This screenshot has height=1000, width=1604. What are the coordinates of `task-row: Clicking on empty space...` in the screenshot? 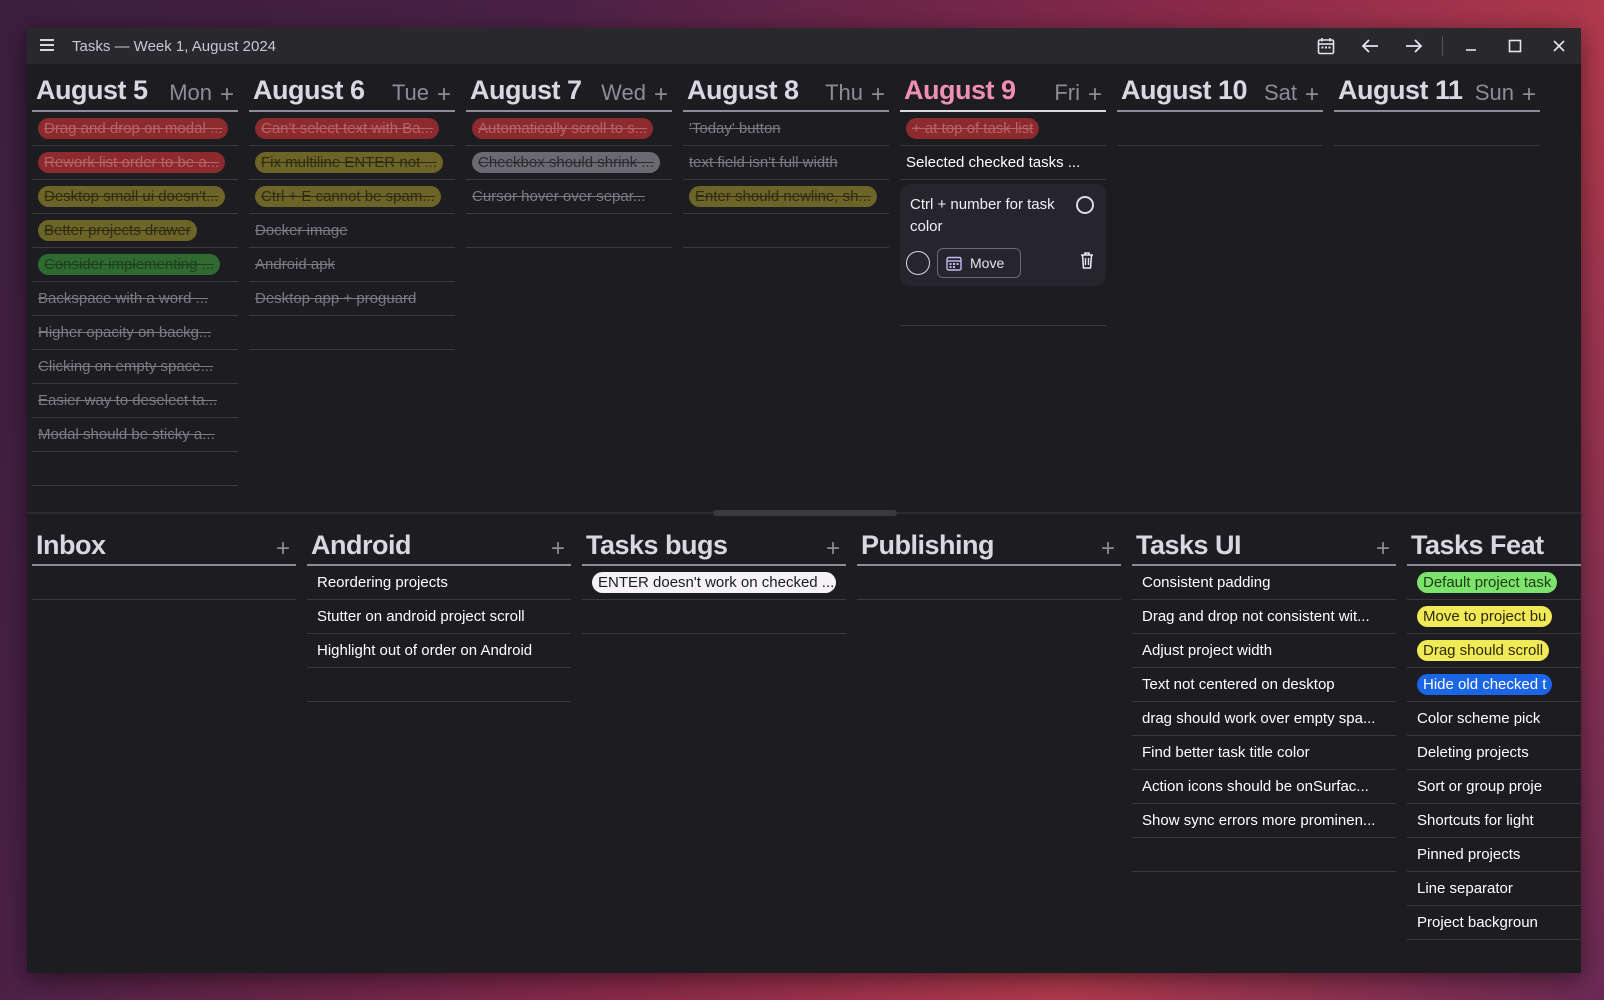 It's located at (135, 367).